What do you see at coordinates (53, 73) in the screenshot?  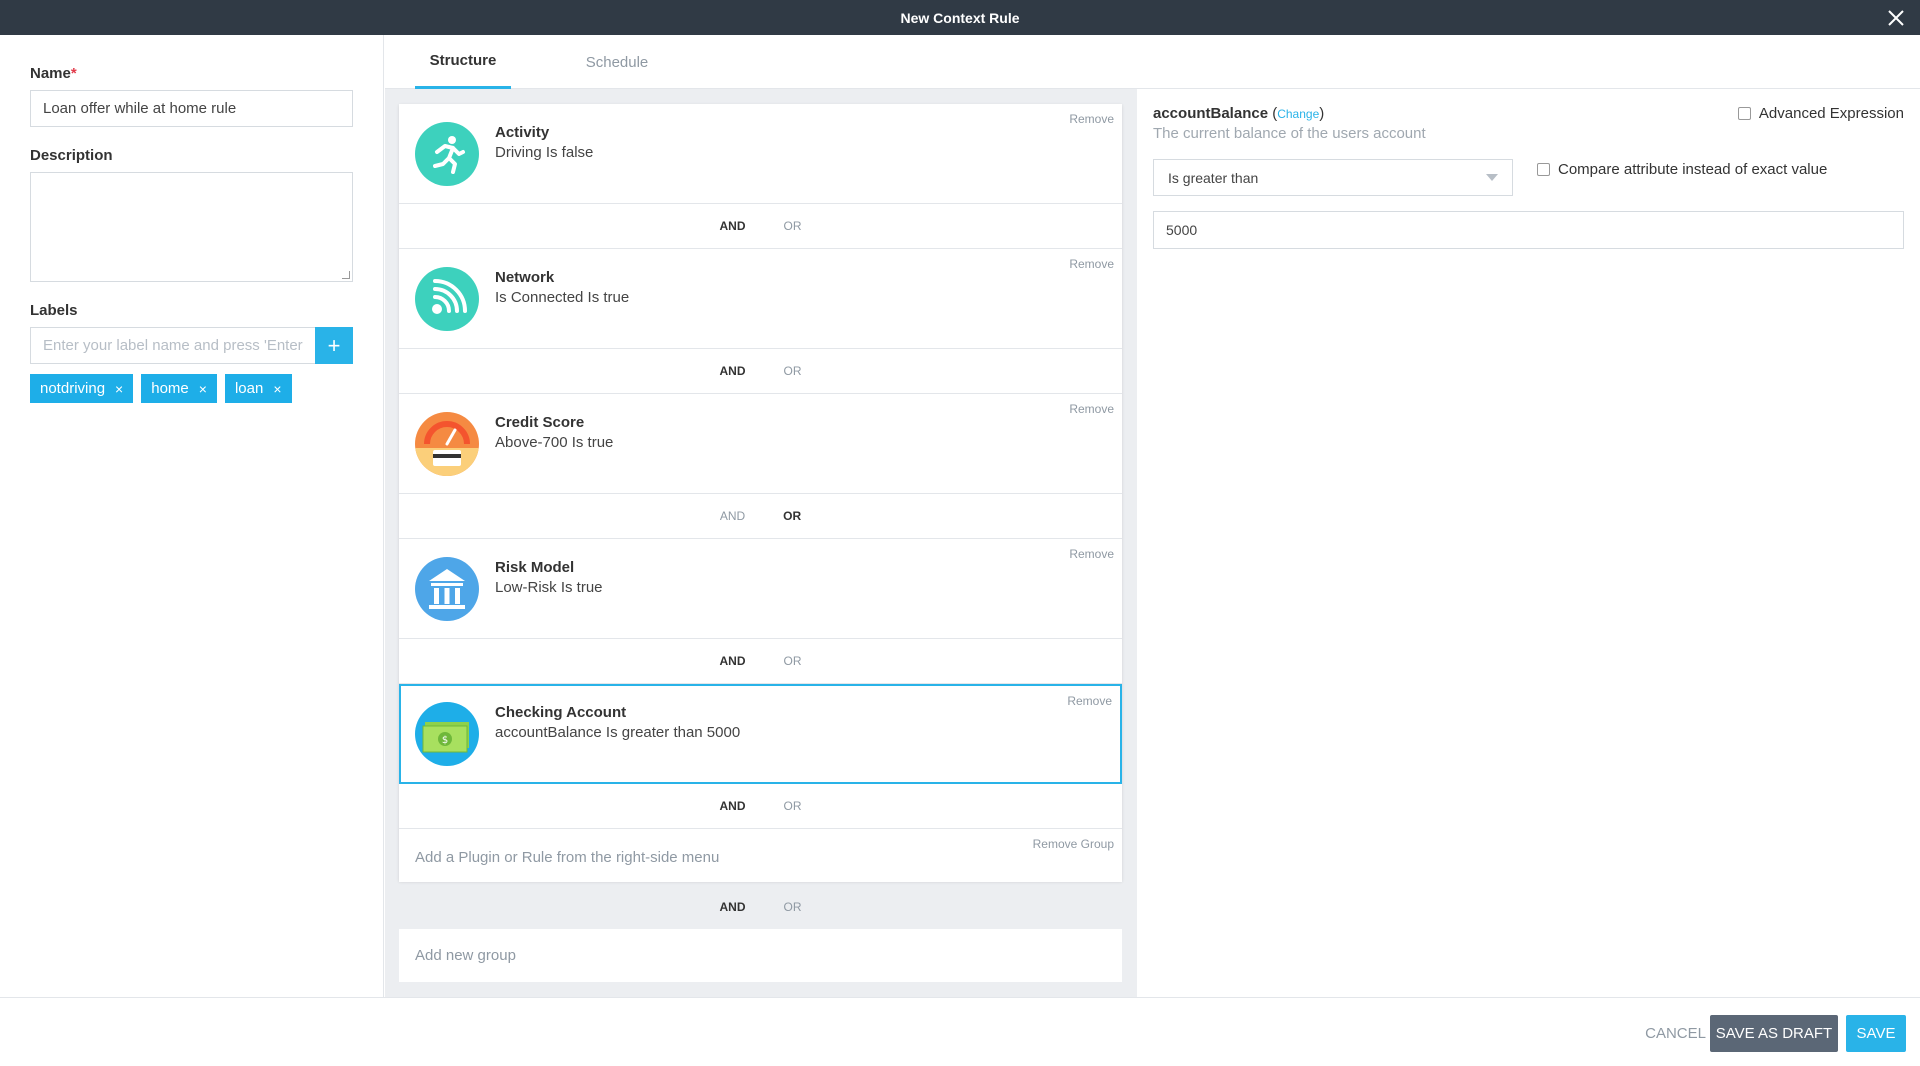 I see `name-label: Name*` at bounding box center [53, 73].